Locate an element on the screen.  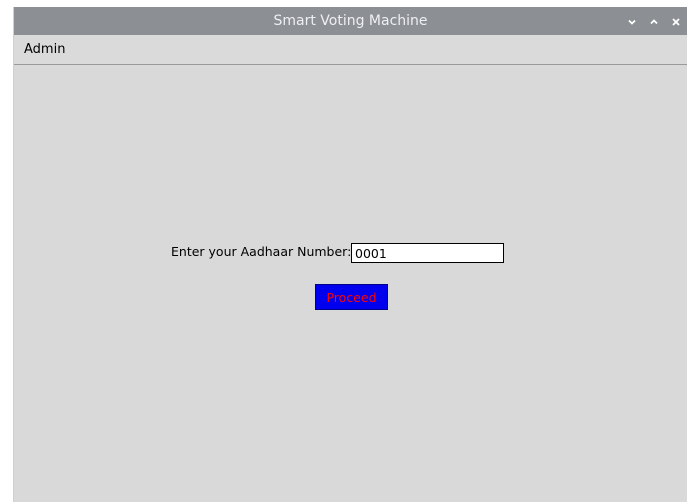
maximize-button is located at coordinates (654, 21).